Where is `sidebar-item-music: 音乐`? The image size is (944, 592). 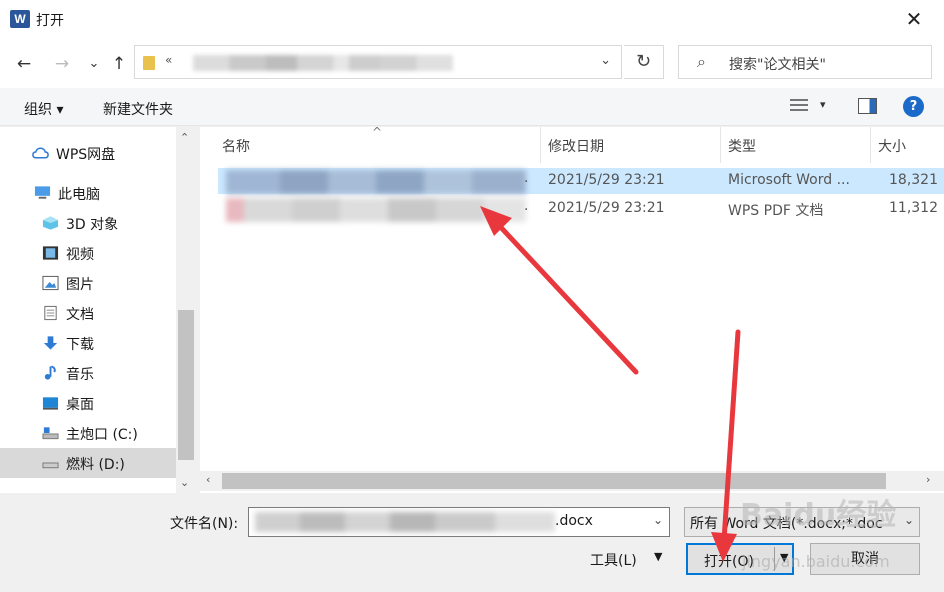
sidebar-item-music: 音乐 is located at coordinates (88, 373).